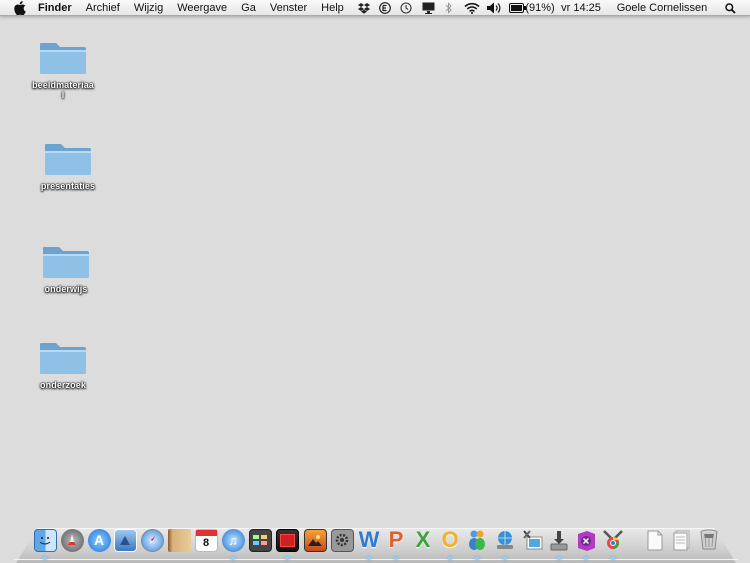 The image size is (750, 563). What do you see at coordinates (517, 8) in the screenshot?
I see `battery-icon` at bounding box center [517, 8].